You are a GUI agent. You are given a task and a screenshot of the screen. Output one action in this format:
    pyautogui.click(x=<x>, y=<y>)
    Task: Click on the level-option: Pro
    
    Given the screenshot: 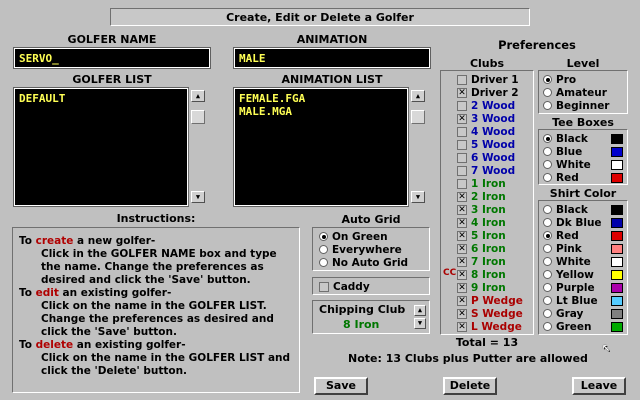 What is the action you would take?
    pyautogui.click(x=583, y=79)
    